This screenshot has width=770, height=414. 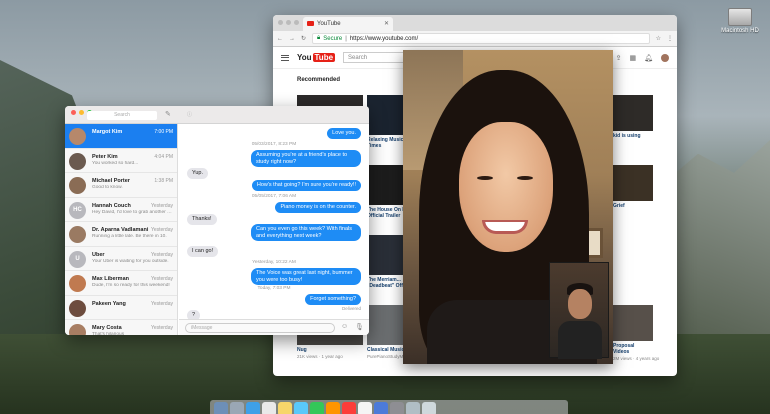 I want to click on received-message-bubble: Thanks!, so click(x=202, y=219).